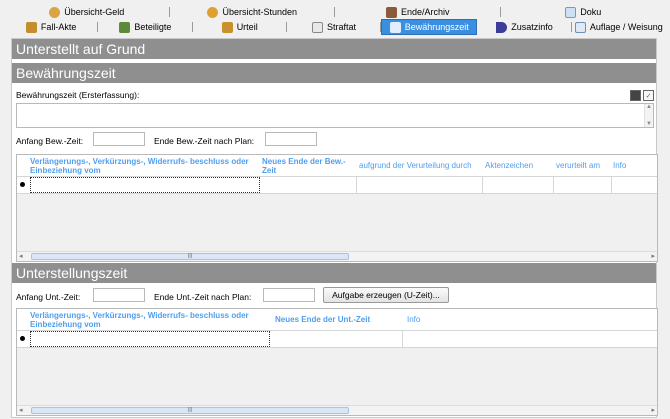  I want to click on tab-bewaehrungszeit: Bewährungszeit, so click(429, 27).